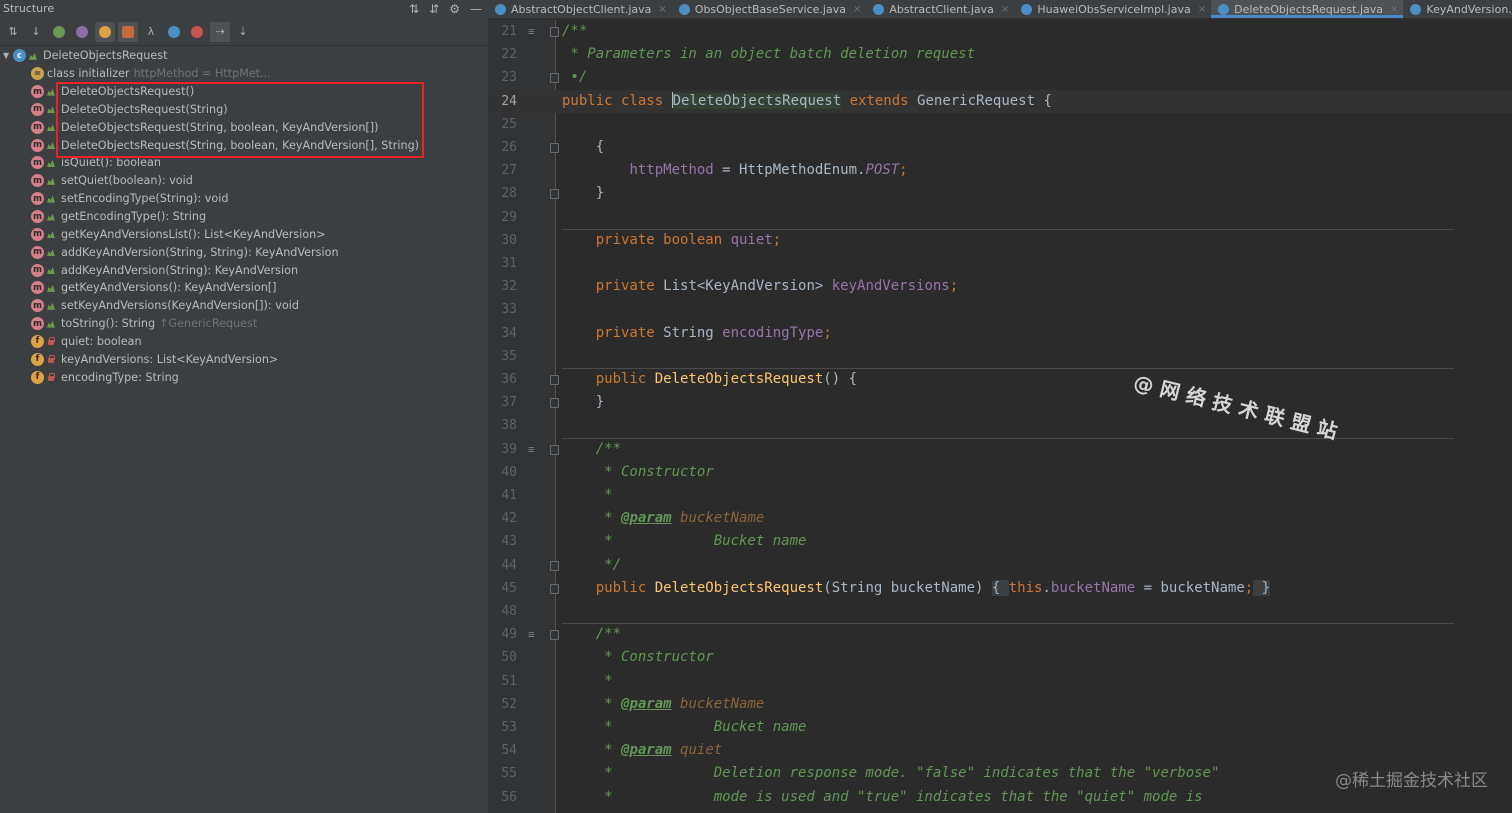  Describe the element at coordinates (244, 359) in the screenshot. I see `tree-item: f keyAndVersions: List<KeyAndVersion>` at that location.